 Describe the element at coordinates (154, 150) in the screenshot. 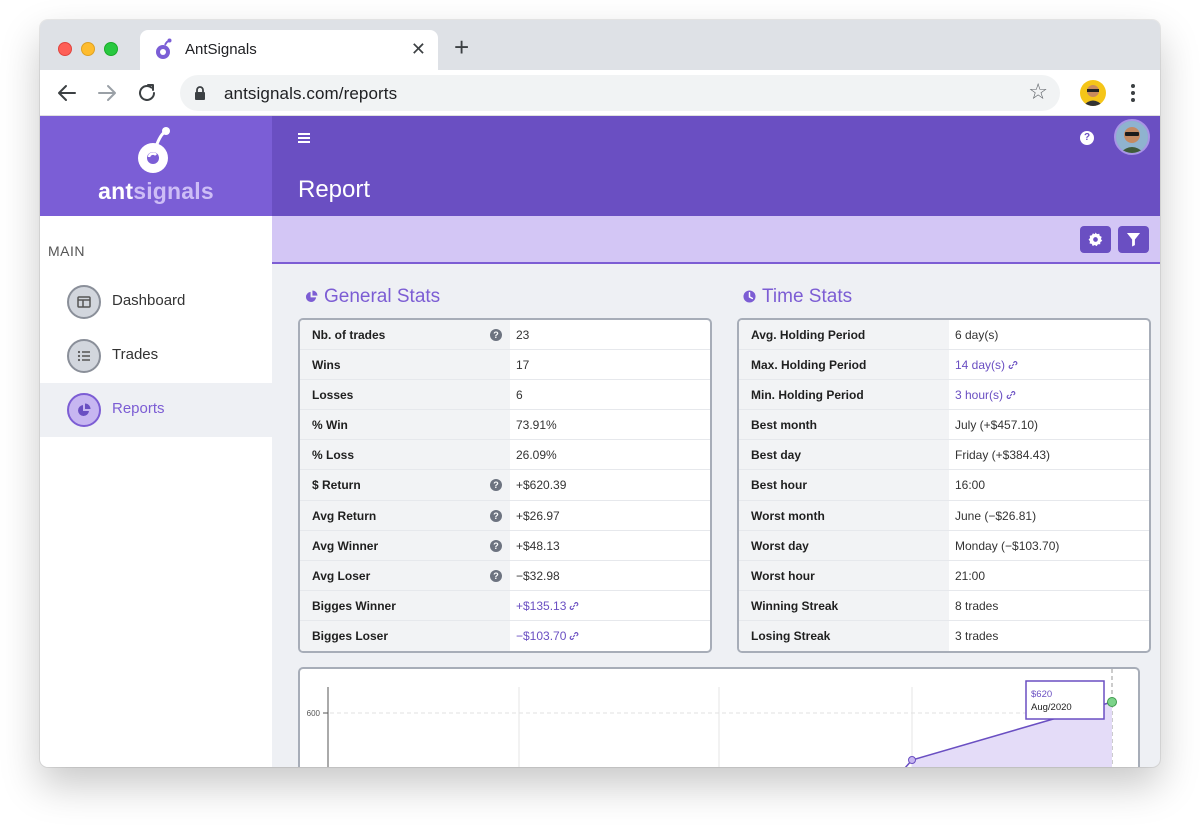

I see `antsignals-logo-icon` at that location.